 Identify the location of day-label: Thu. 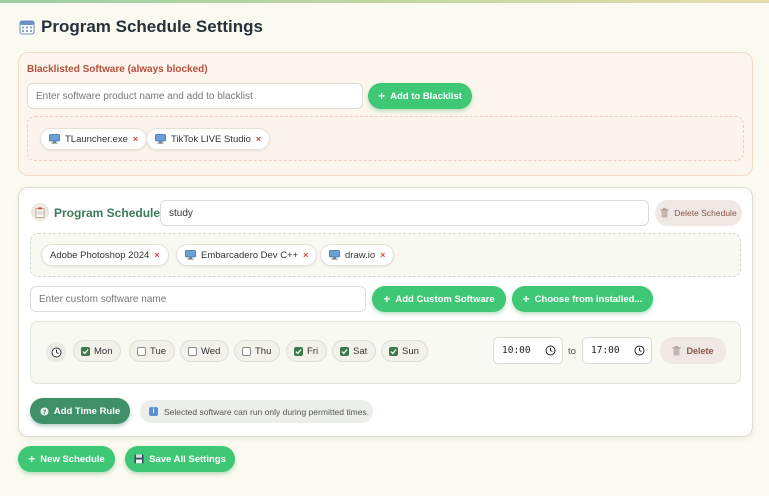
(263, 351).